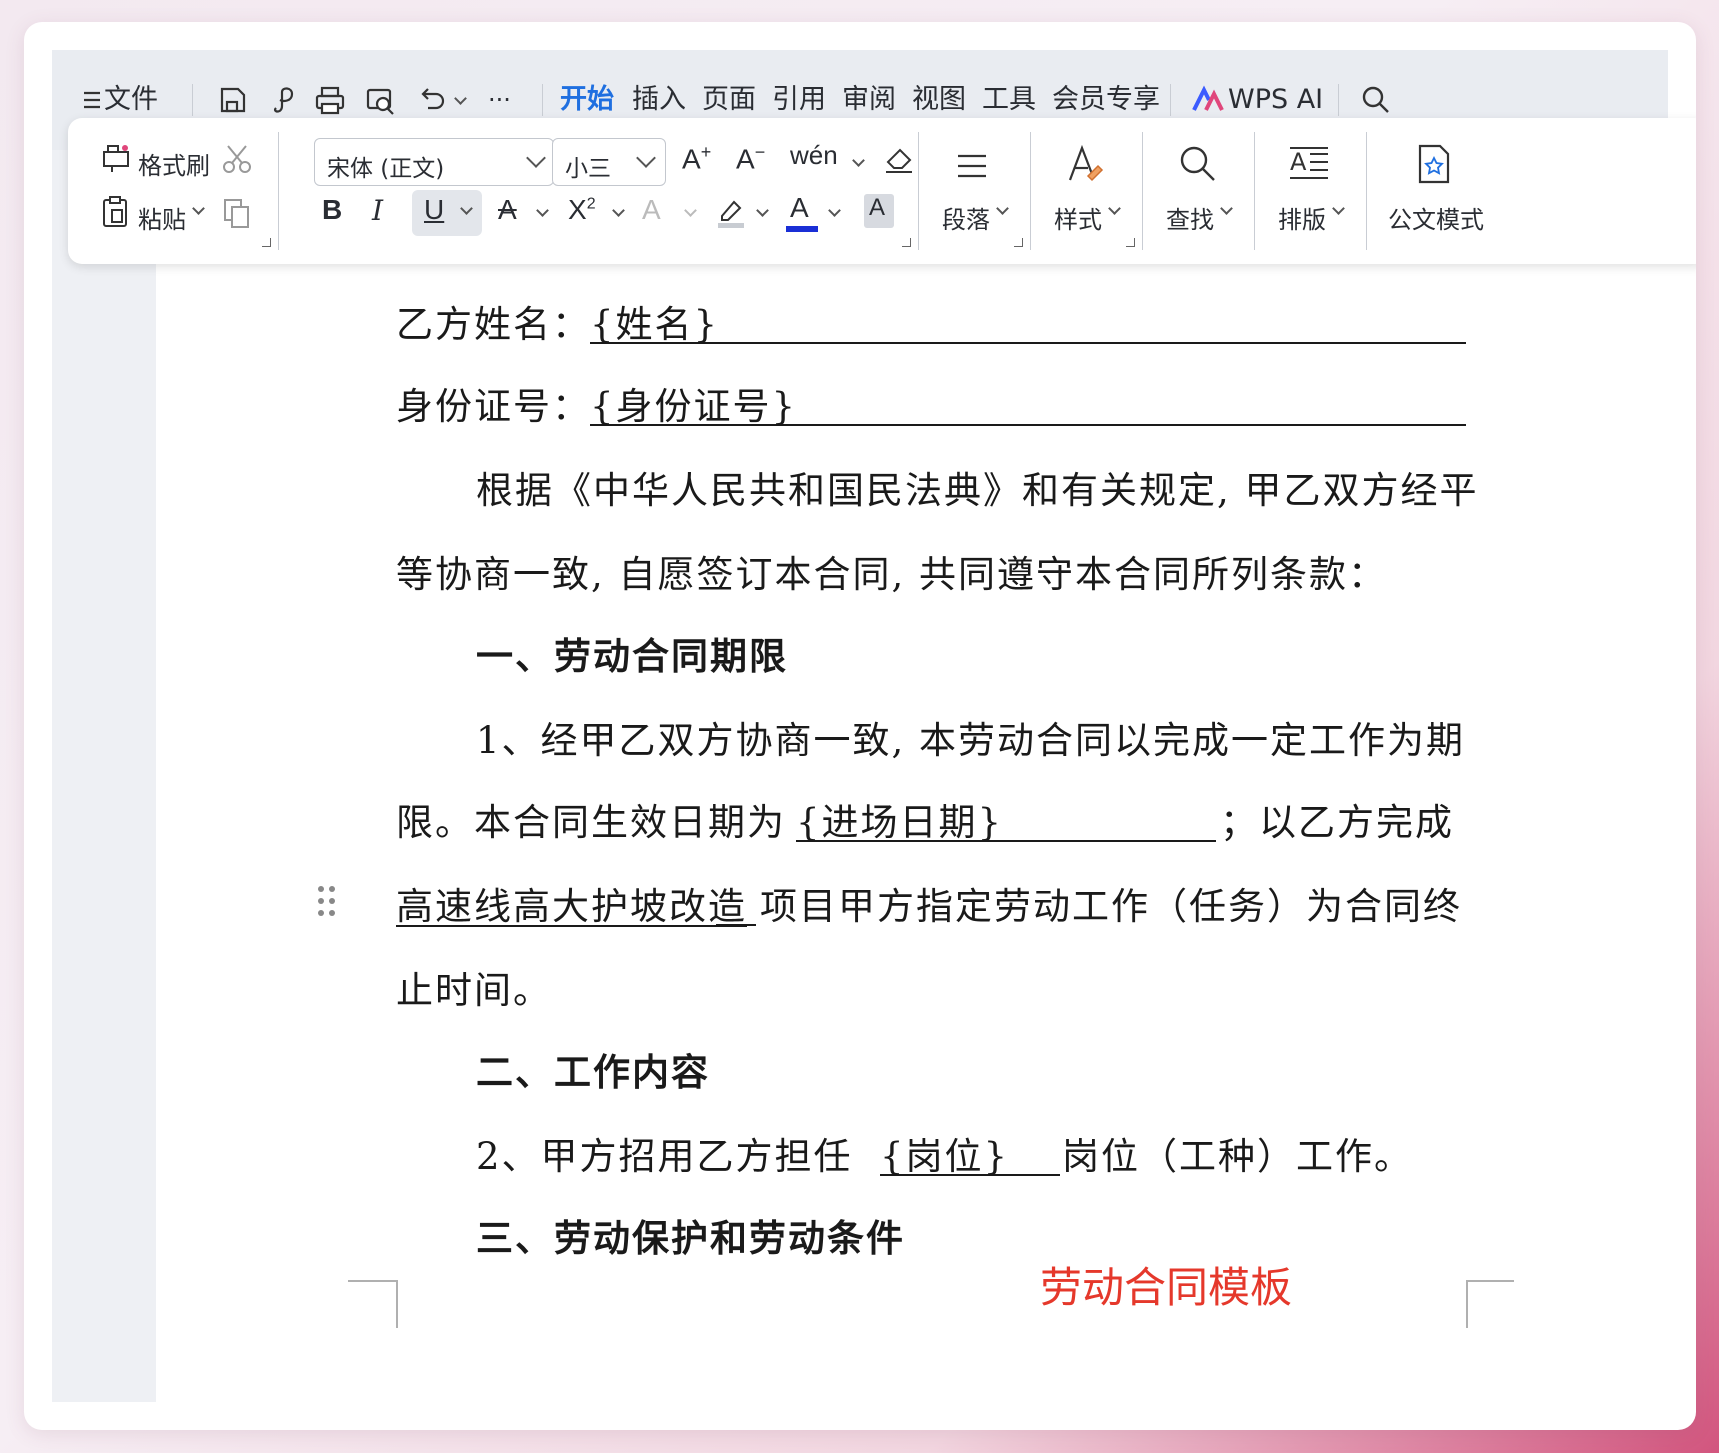 Image resolution: width=1719 pixels, height=1453 pixels. What do you see at coordinates (977, 490) in the screenshot?
I see `intro-line-1: 根据《中华人民共和国民法典》和有关规定, 甲乙双方经平` at bounding box center [977, 490].